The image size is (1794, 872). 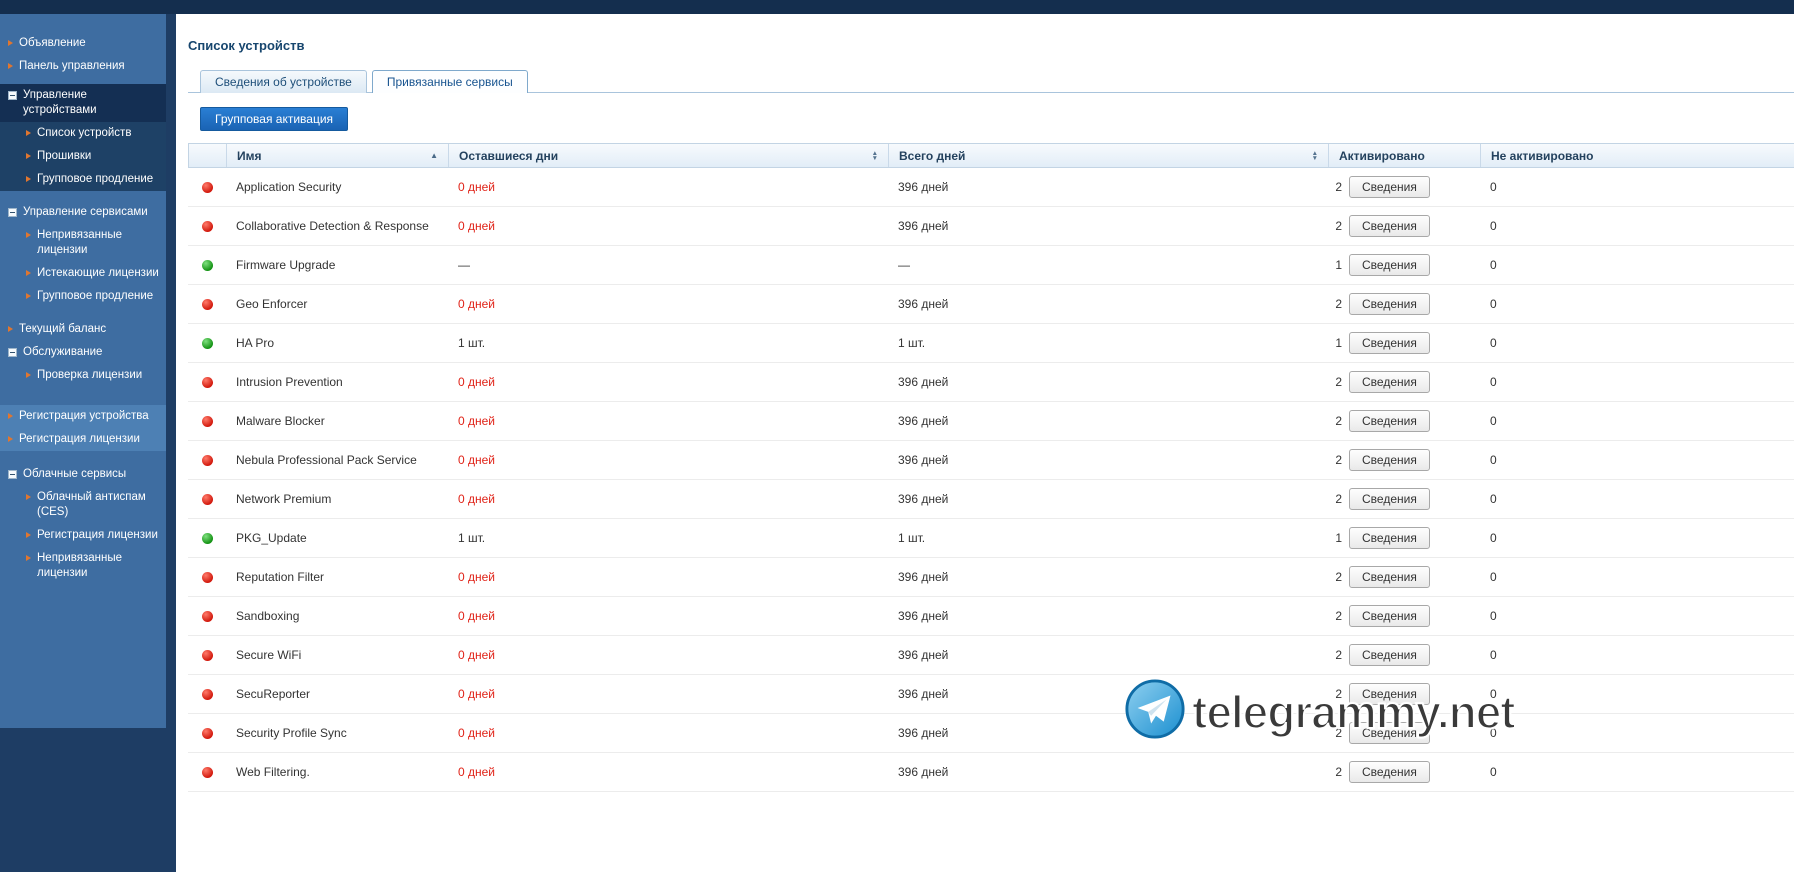 I want to click on column-header-2: Оставшиеся дни ▲ ▼, so click(x=669, y=155).